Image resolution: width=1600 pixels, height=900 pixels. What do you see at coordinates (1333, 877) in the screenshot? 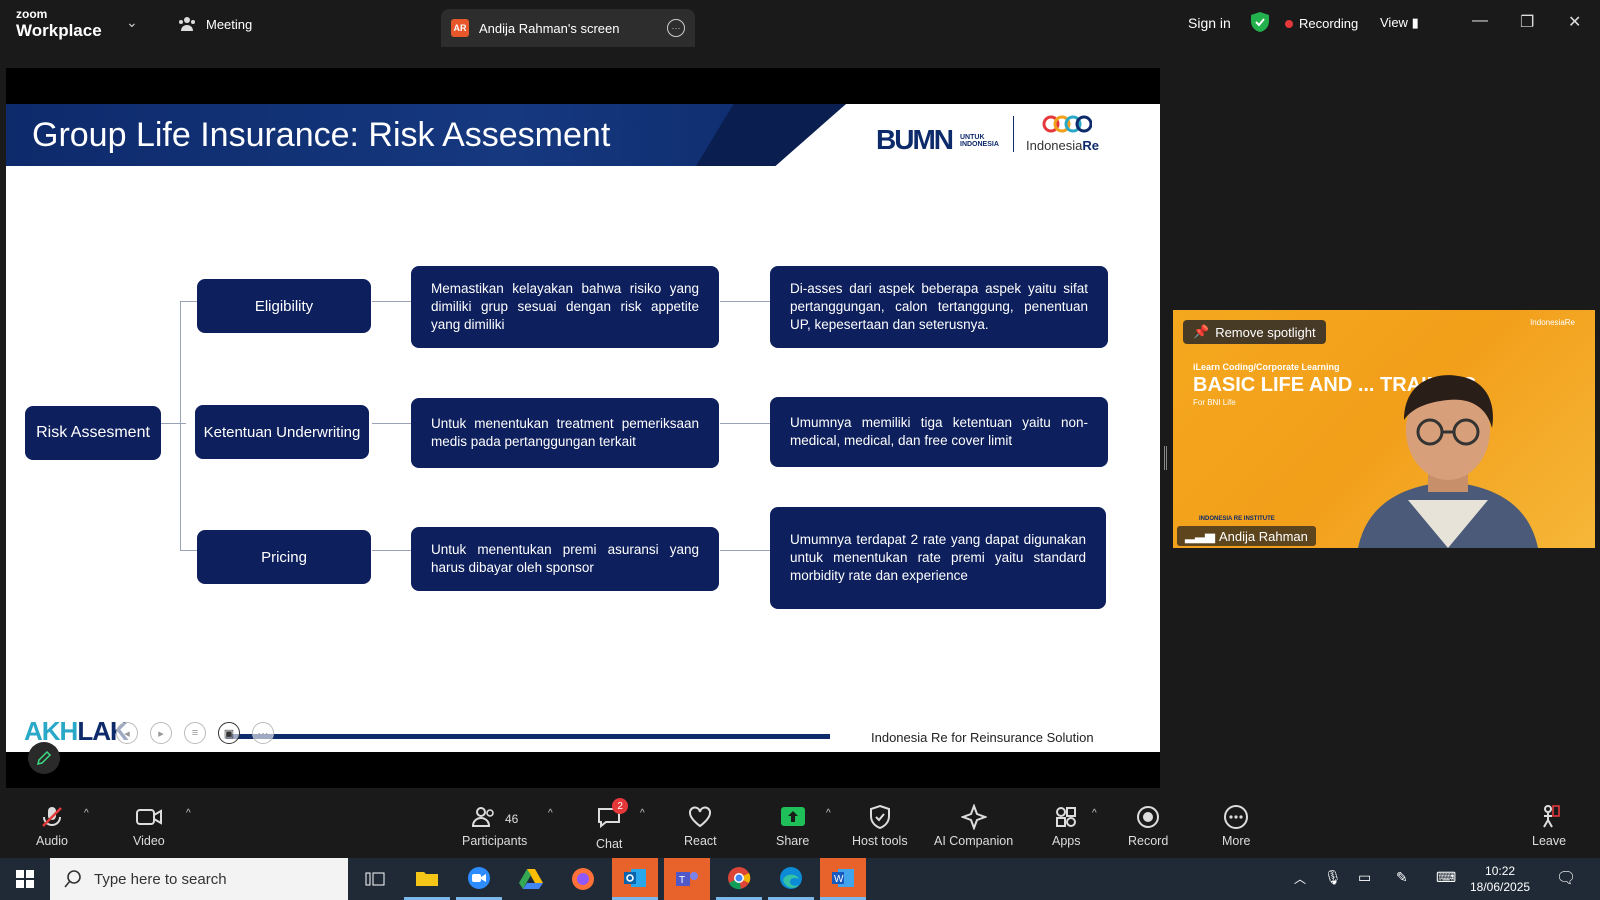
I see `tray-mic-icon: 🎙` at bounding box center [1333, 877].